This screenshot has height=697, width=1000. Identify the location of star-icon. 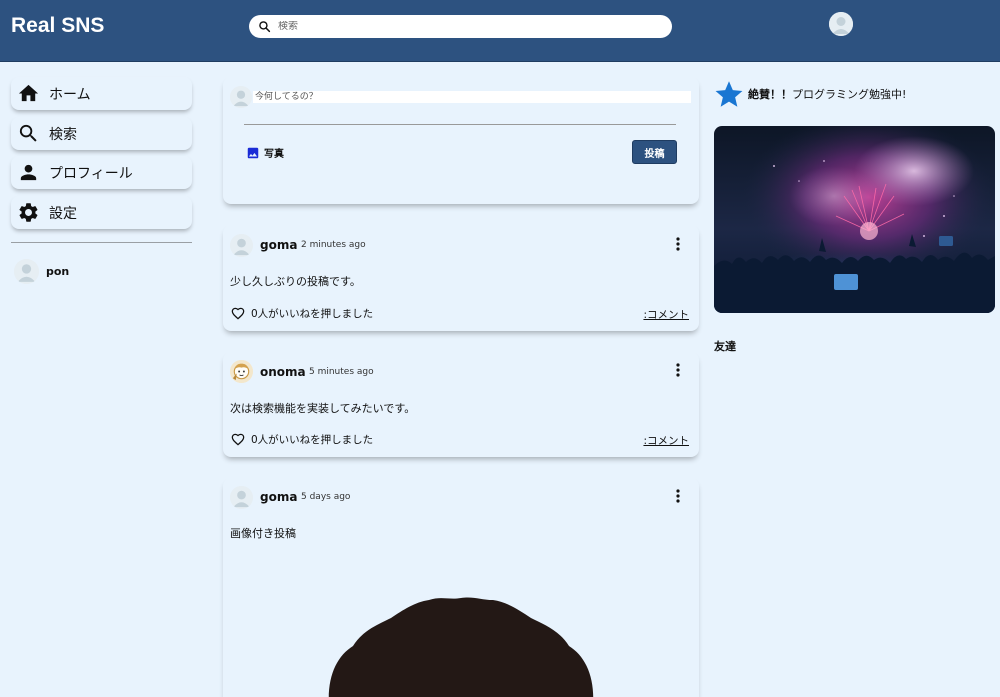
(729, 94).